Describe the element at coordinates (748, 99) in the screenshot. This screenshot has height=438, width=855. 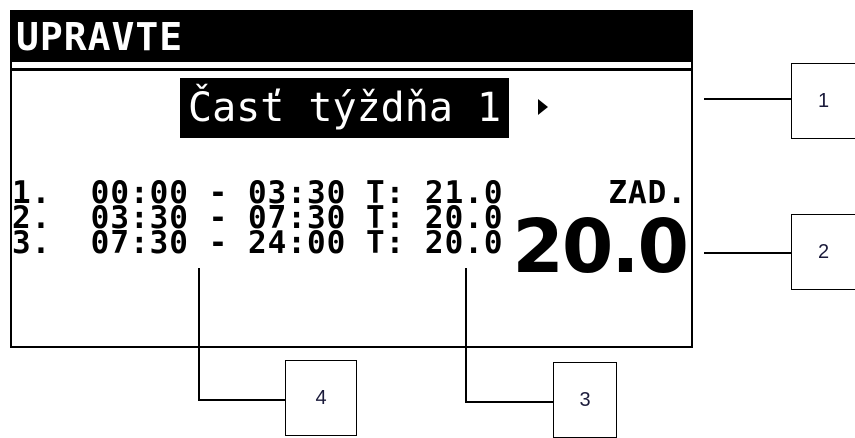
I see `callout-1-leader` at that location.